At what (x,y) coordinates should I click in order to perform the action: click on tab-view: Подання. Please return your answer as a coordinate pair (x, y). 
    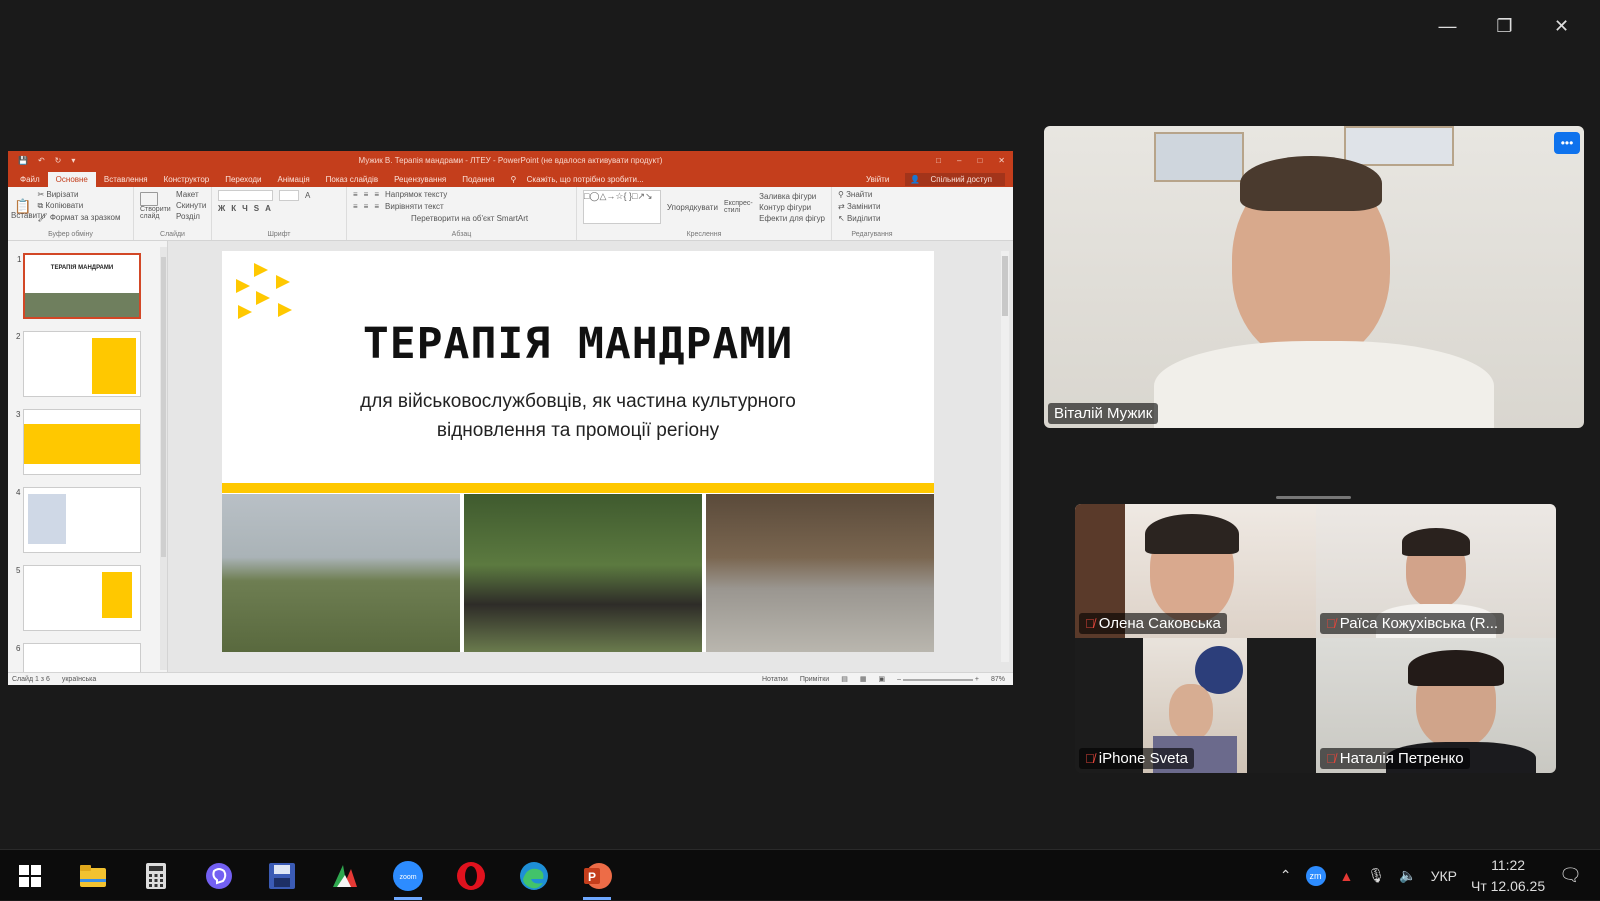
    Looking at the image, I should click on (478, 179).